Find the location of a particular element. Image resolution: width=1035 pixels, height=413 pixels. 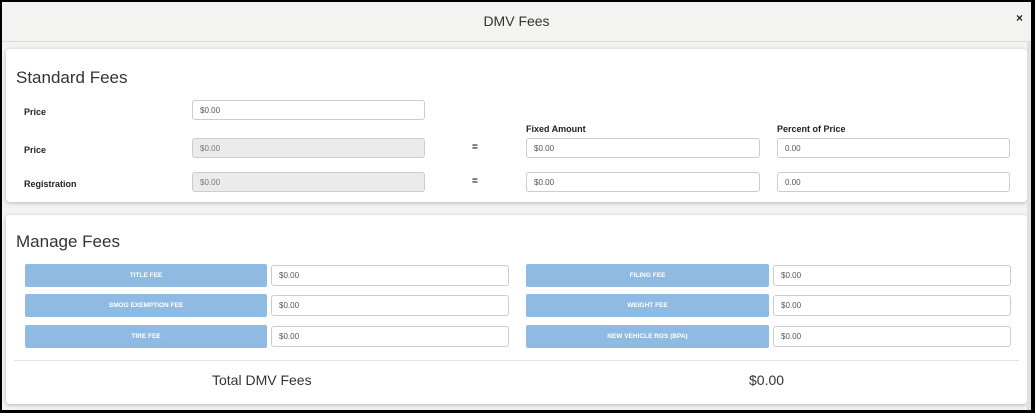

modal-title: DMV Fees is located at coordinates (516, 21).